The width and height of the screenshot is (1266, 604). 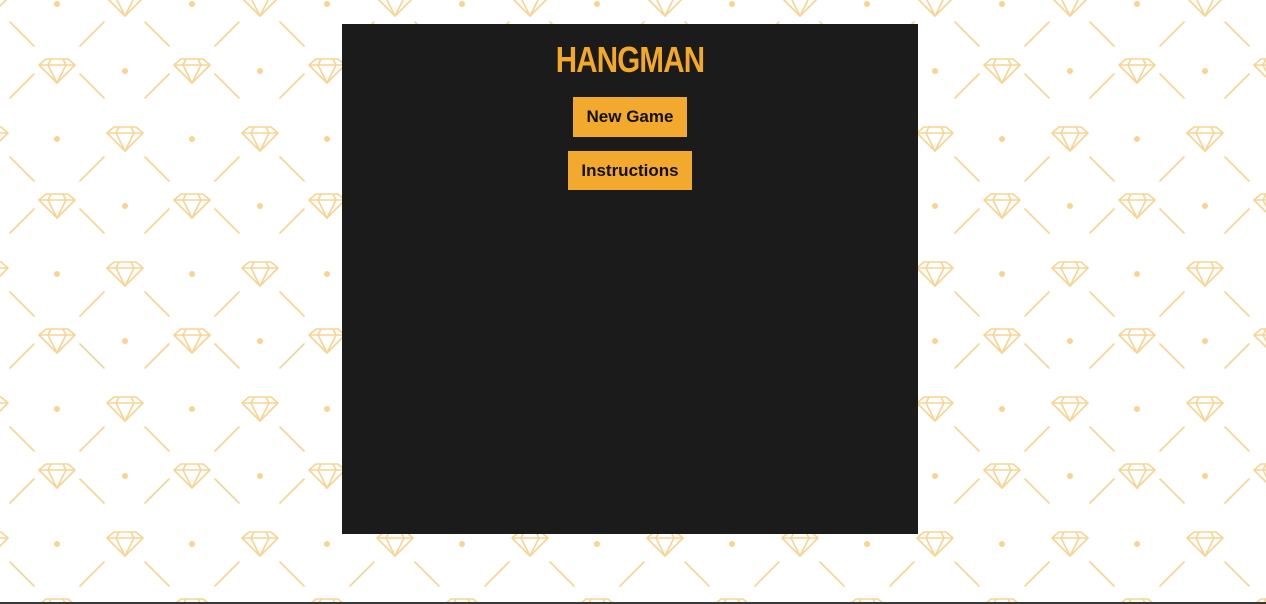 What do you see at coordinates (630, 170) in the screenshot?
I see `instructions-button: Instructions` at bounding box center [630, 170].